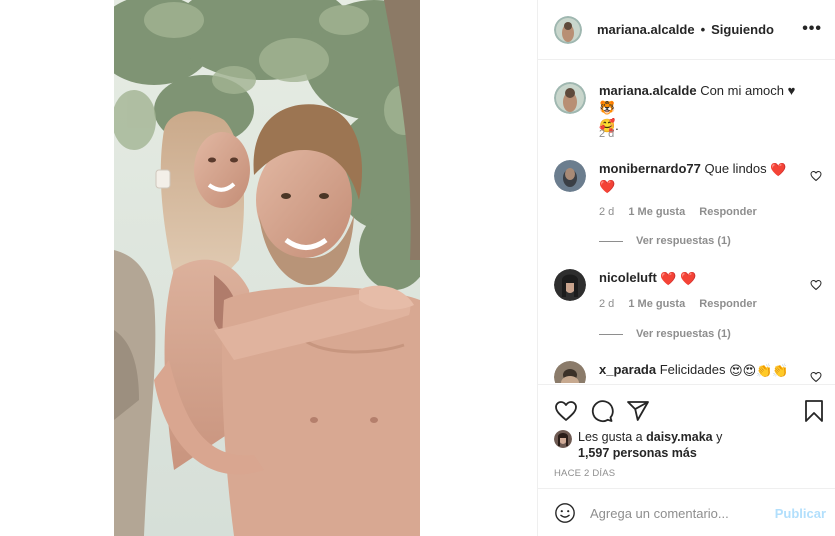  I want to click on post-date: HACE 2 DÍAS, so click(584, 473).